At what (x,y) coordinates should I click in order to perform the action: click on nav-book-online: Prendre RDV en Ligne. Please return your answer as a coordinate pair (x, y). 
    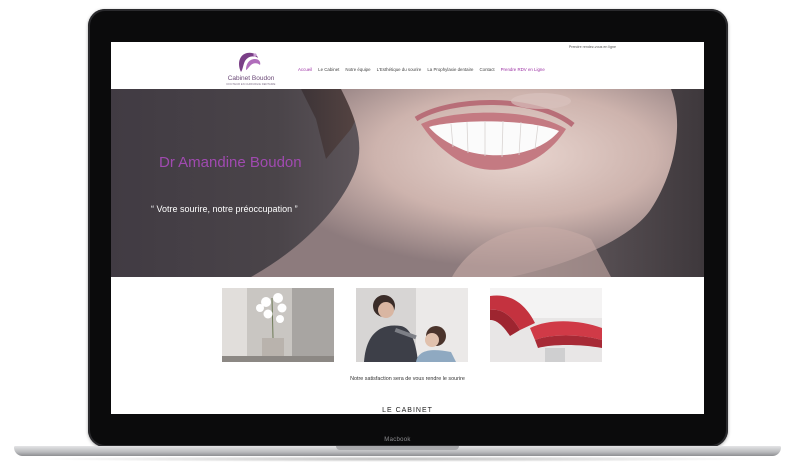
    Looking at the image, I should click on (523, 69).